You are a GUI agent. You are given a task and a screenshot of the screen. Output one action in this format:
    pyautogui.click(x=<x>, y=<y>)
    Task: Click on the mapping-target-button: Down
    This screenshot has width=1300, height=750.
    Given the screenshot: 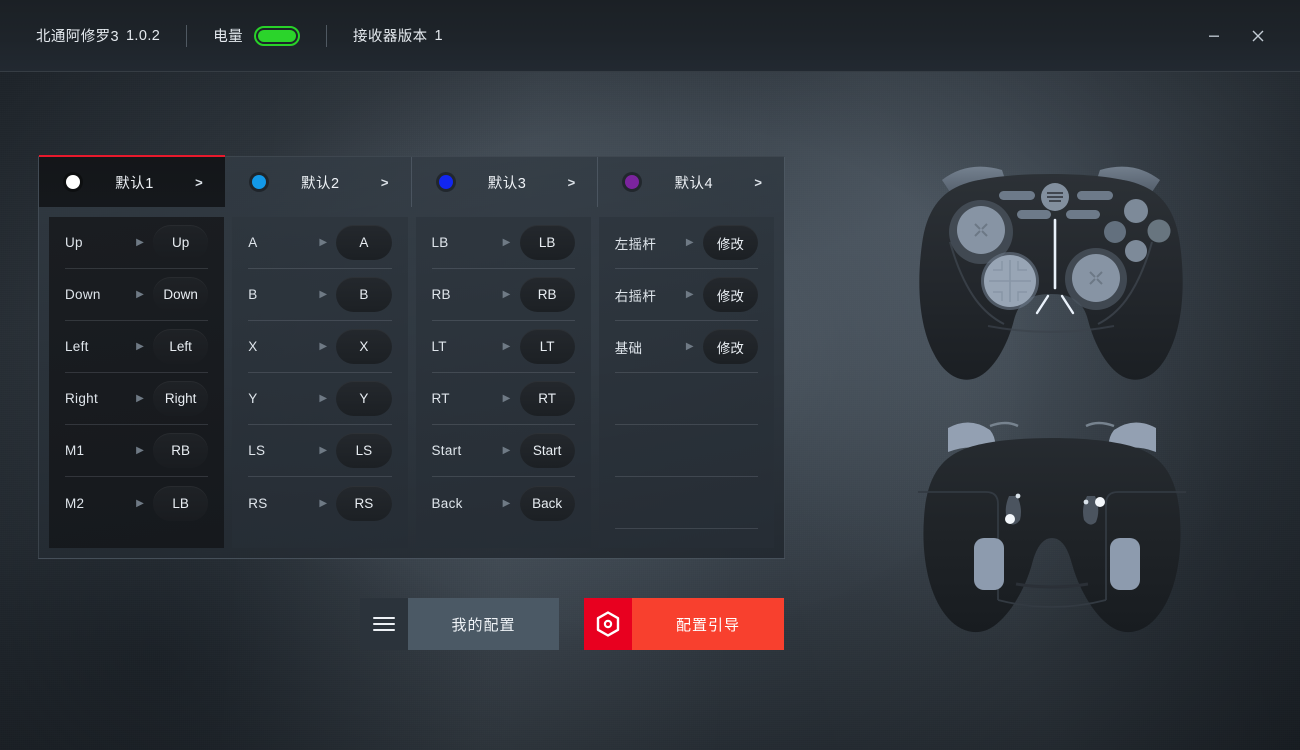 What is the action you would take?
    pyautogui.click(x=181, y=294)
    